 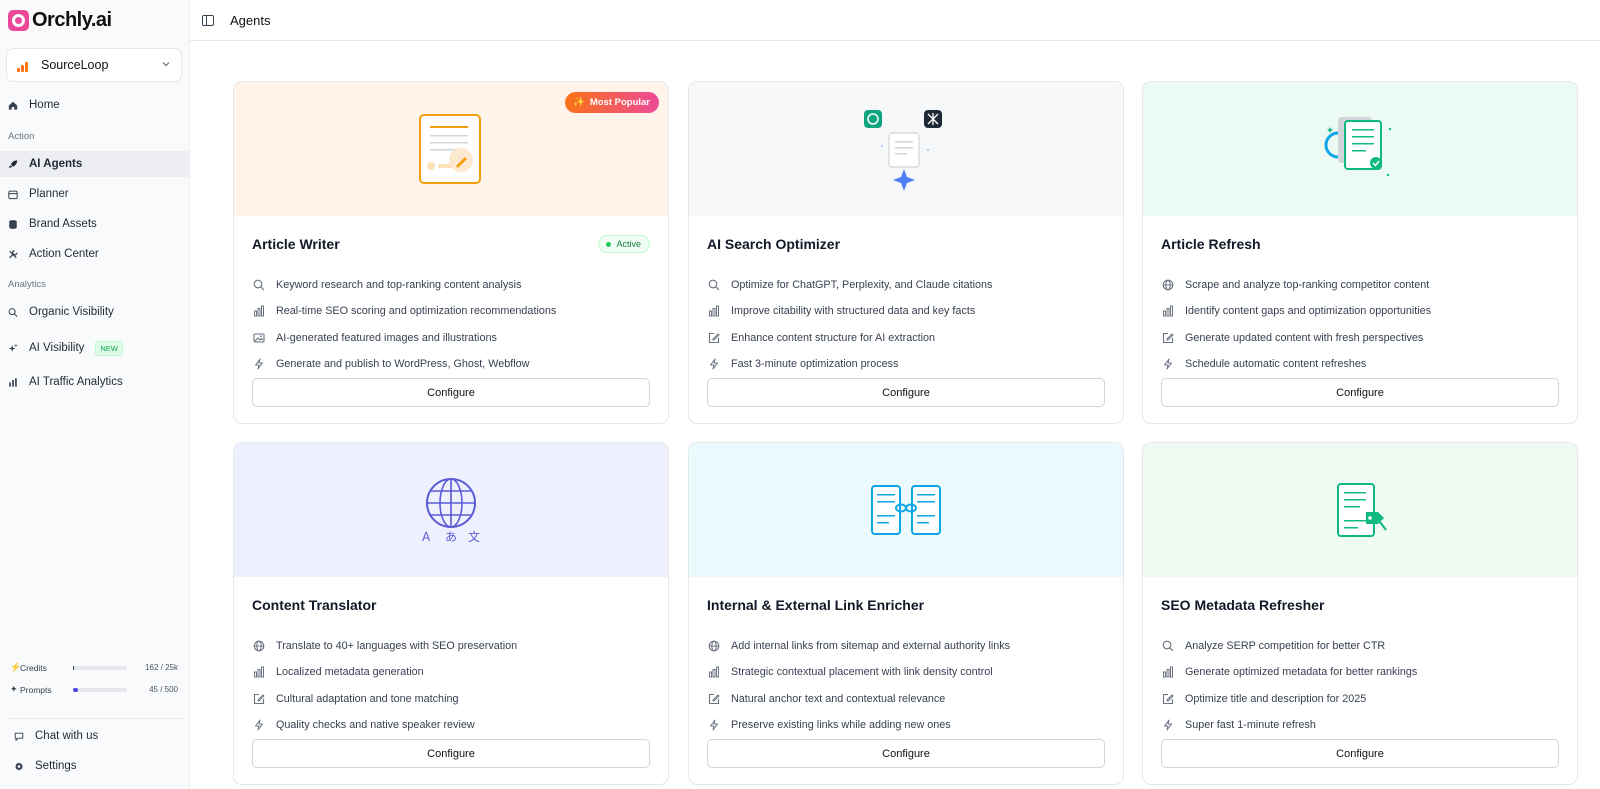 I want to click on sidebar-item-action-center: Action Center, so click(x=95, y=254).